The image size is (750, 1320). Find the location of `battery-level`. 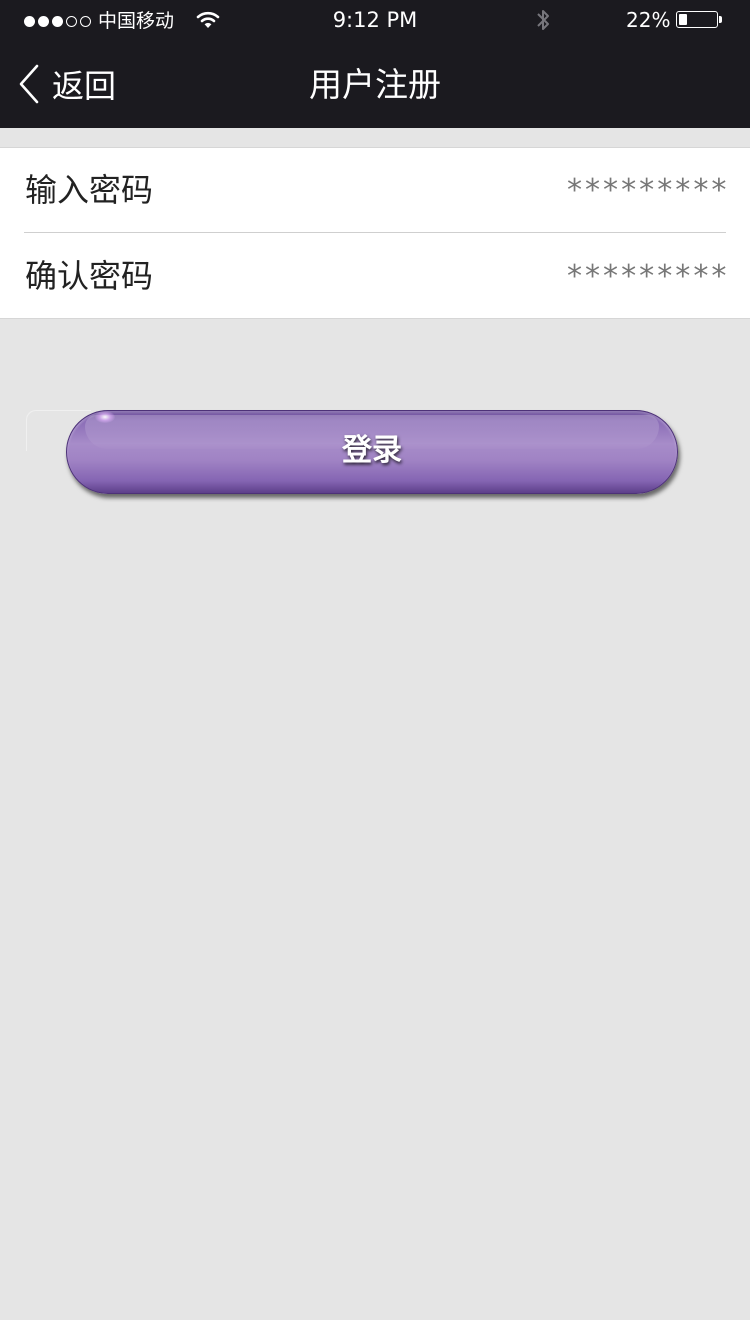

battery-level is located at coordinates (683, 19).